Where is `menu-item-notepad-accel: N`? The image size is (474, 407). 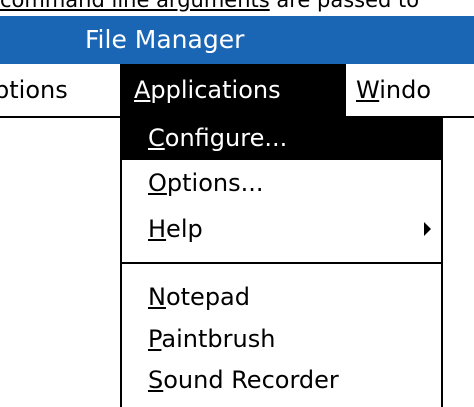
menu-item-notepad-accel: N is located at coordinates (157, 297).